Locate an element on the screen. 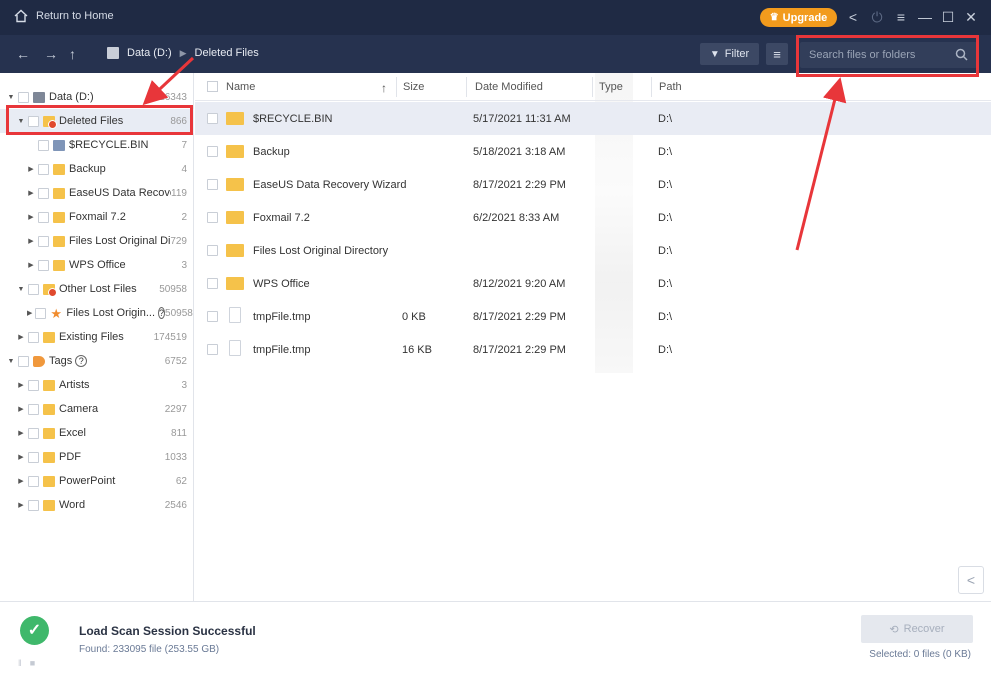 The width and height of the screenshot is (991, 674). table-row: tmpFile.tmp 0 KB 8/17/2021 2:29 PM D:\ is located at coordinates (593, 316).